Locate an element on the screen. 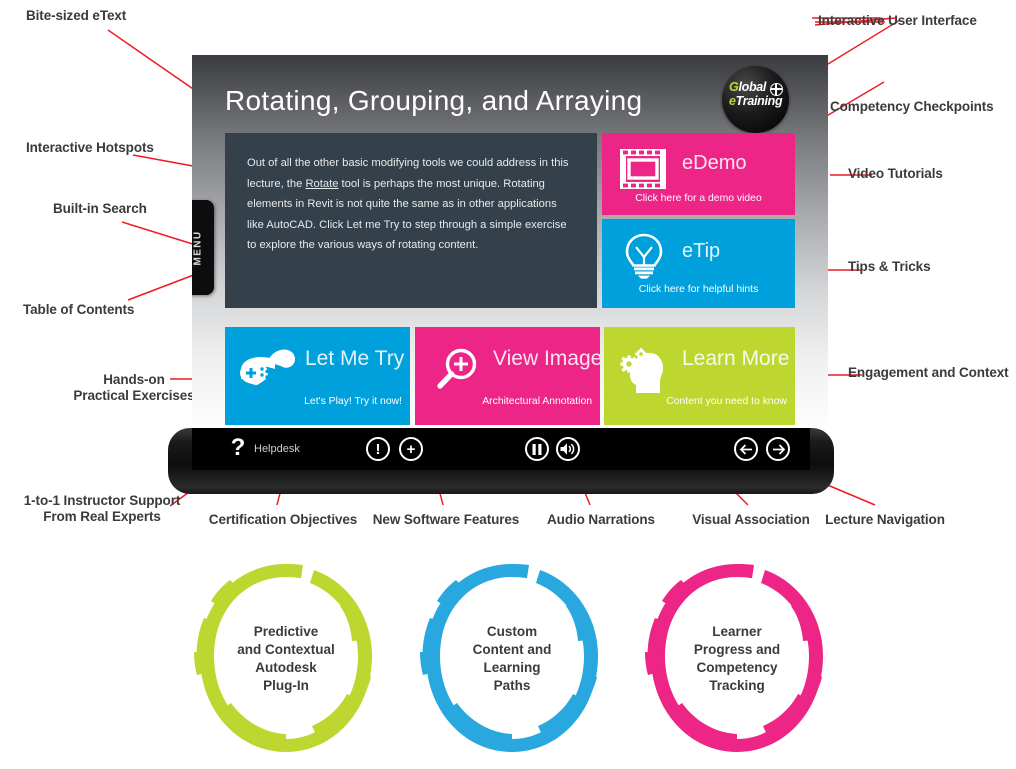  speaker-circle-icon is located at coordinates (568, 449).